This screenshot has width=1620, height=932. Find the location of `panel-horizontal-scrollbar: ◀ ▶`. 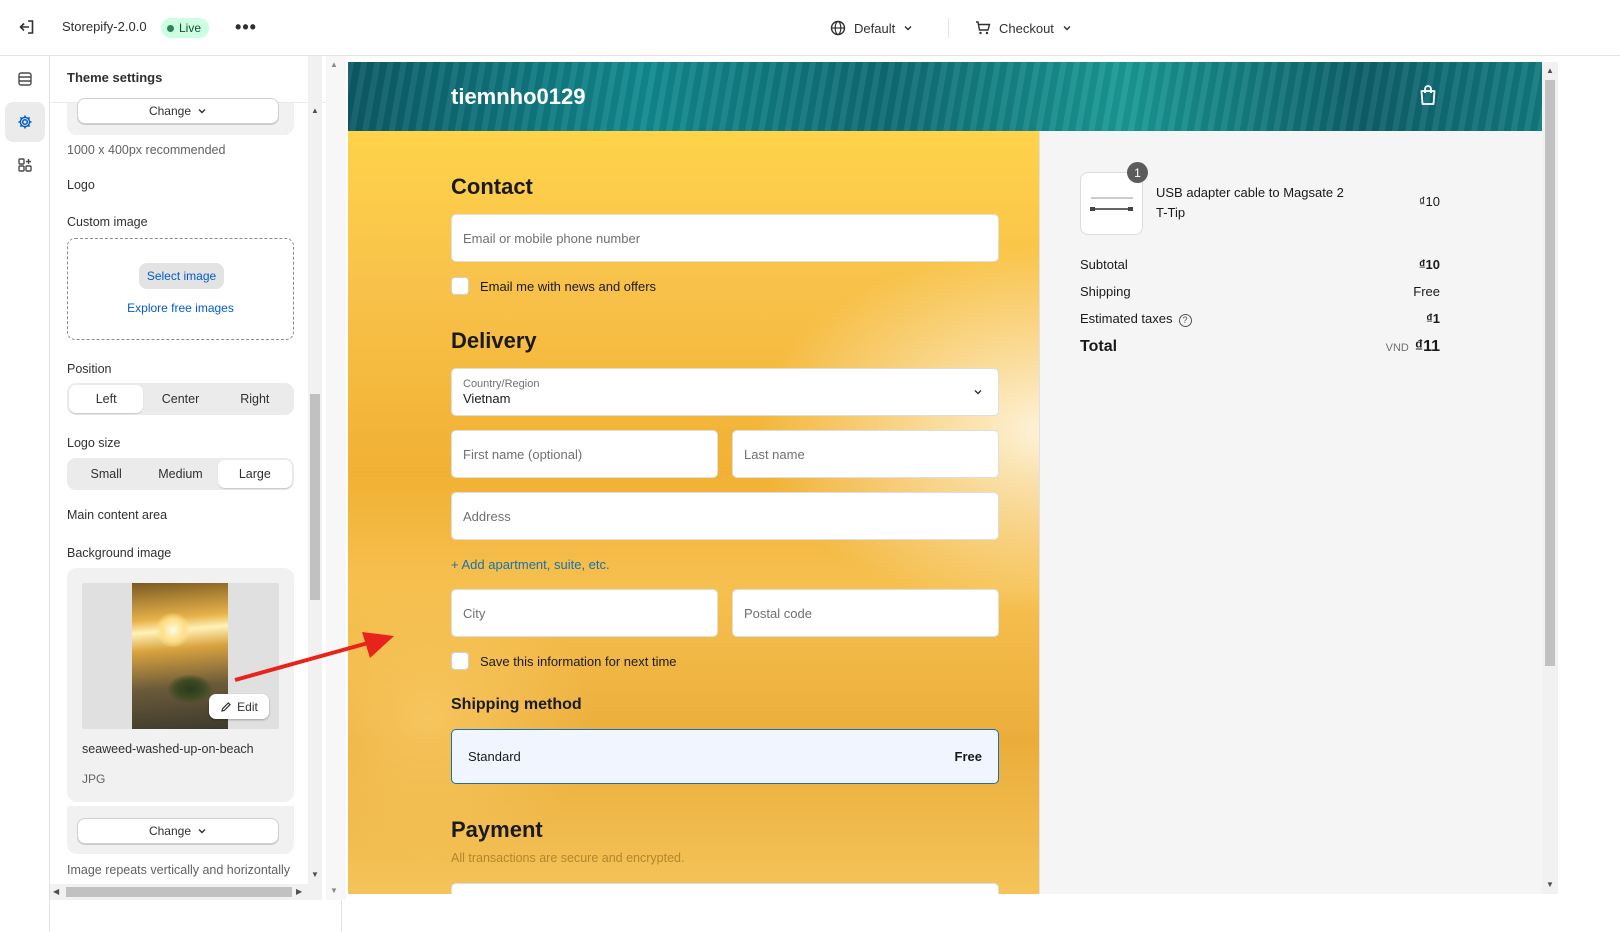

panel-horizontal-scrollbar: ◀ ▶ is located at coordinates (179, 892).